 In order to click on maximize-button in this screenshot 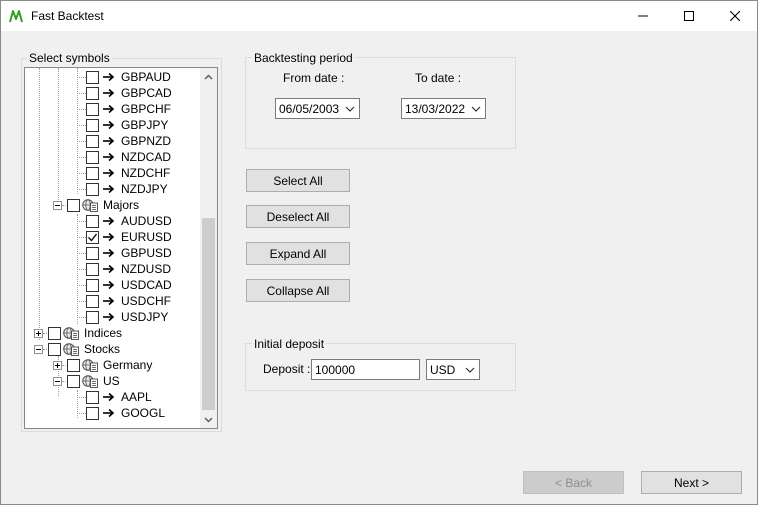, I will do `click(689, 16)`.